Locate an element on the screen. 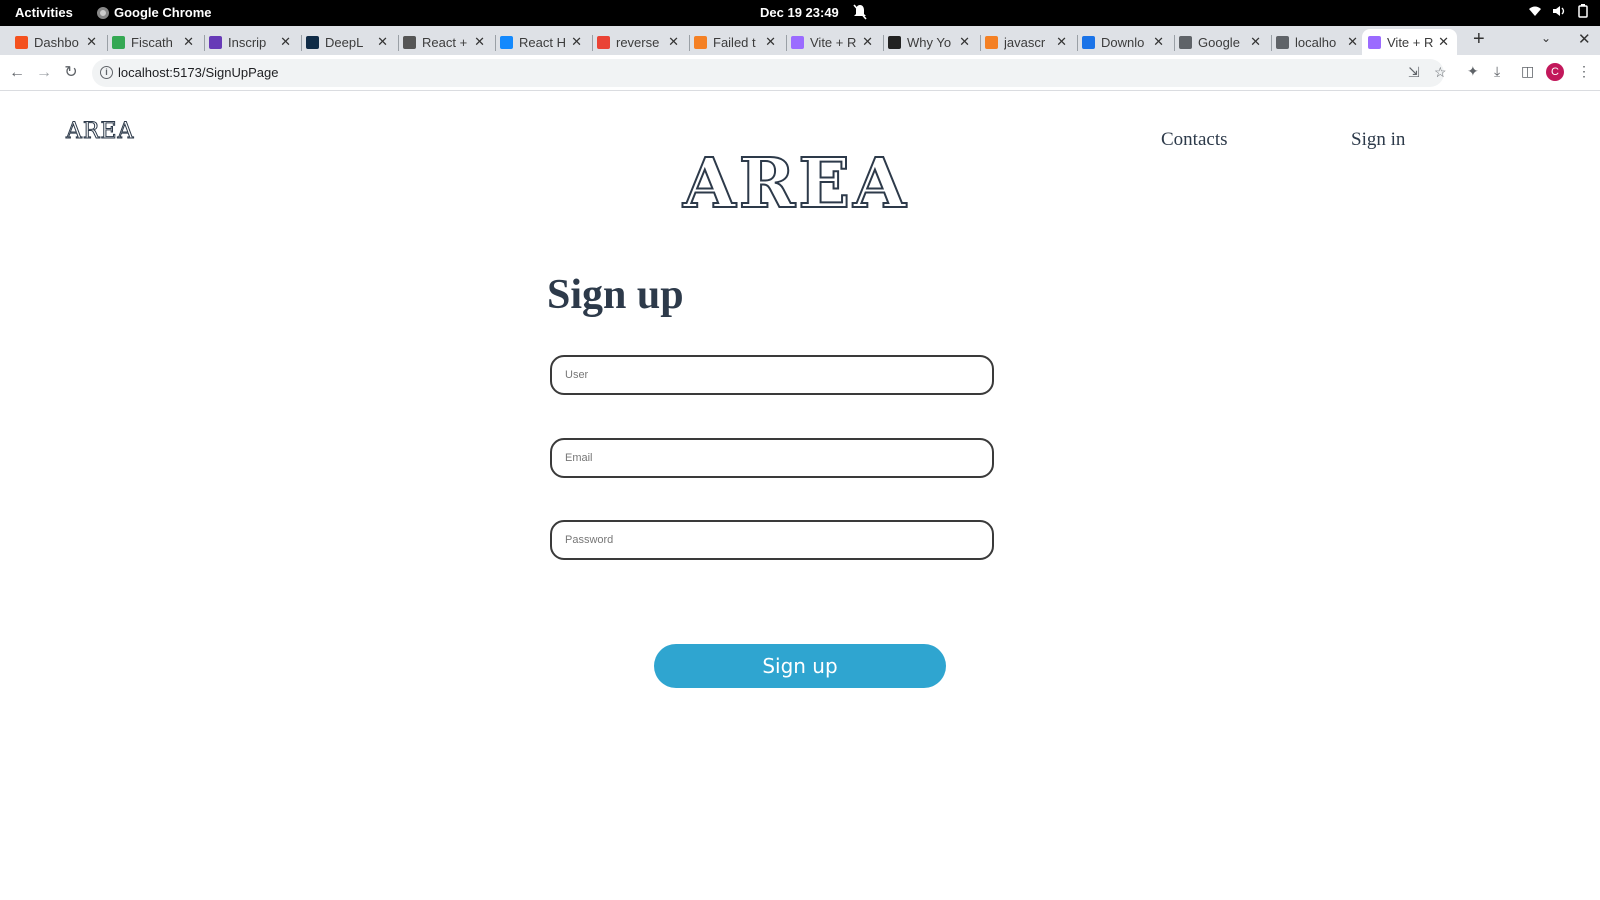 The image size is (1600, 900). tab: React + ✕ is located at coordinates (448, 42).